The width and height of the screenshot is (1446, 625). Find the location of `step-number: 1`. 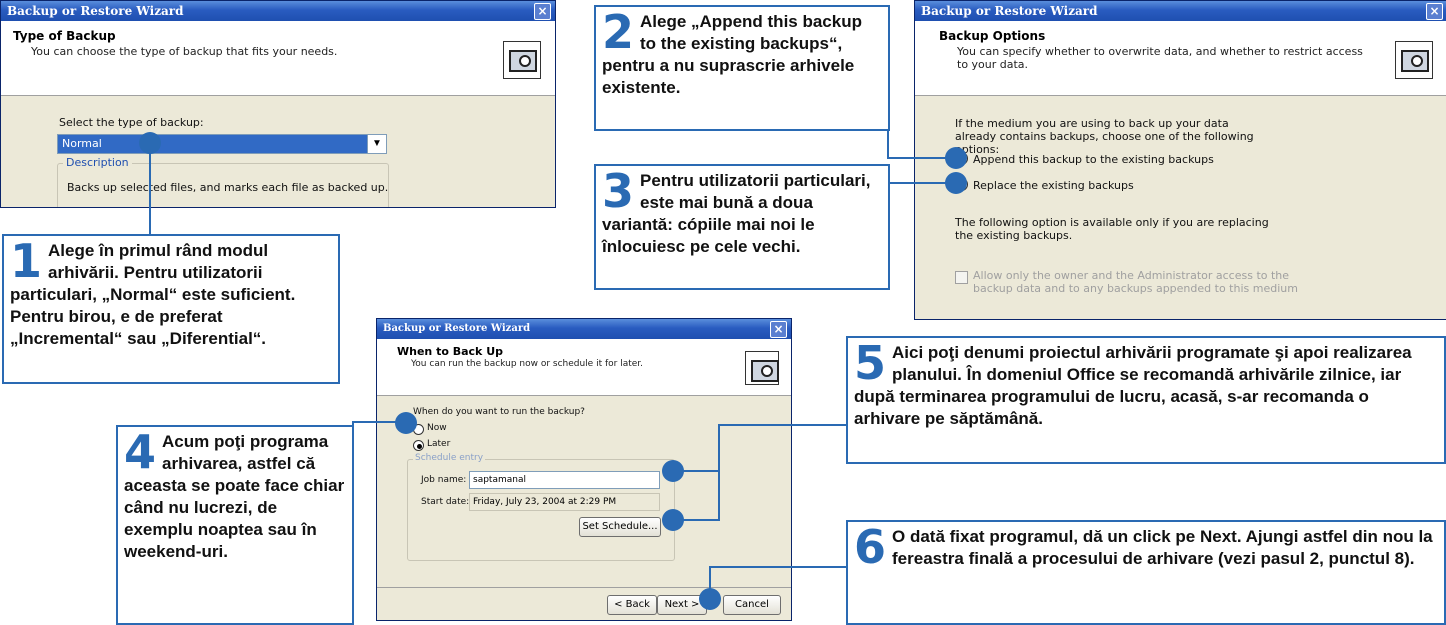

step-number: 1 is located at coordinates (26, 261).